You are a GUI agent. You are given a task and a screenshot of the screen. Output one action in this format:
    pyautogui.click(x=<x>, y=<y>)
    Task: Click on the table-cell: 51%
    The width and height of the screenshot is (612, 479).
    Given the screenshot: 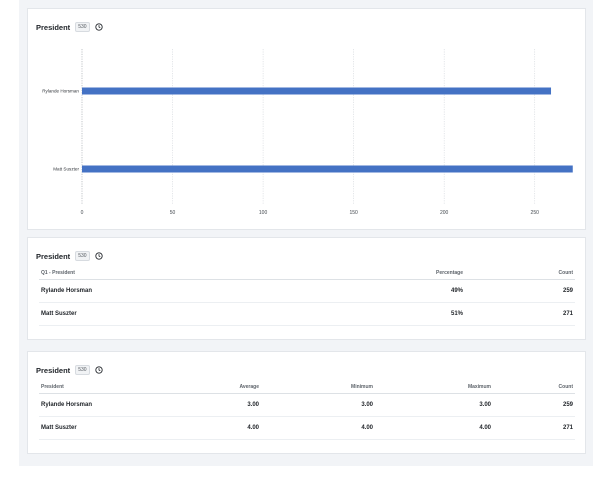 What is the action you would take?
    pyautogui.click(x=402, y=314)
    